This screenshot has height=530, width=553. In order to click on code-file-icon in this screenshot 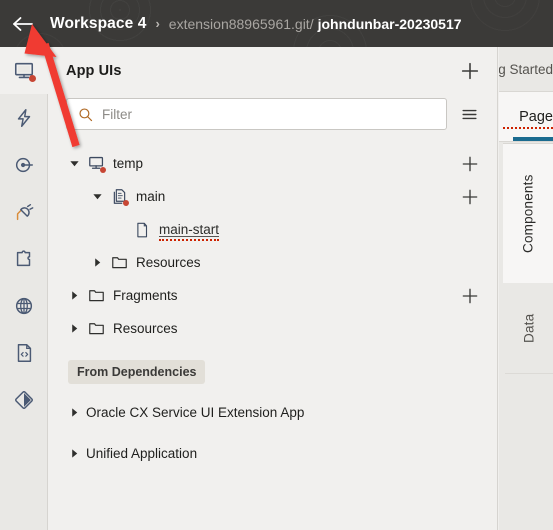, I will do `click(24, 352)`.